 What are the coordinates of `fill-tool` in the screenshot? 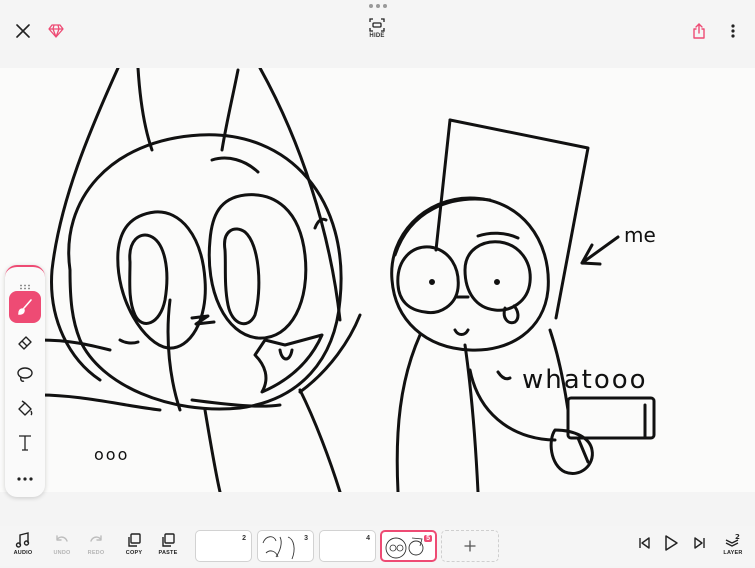 It's located at (25, 409).